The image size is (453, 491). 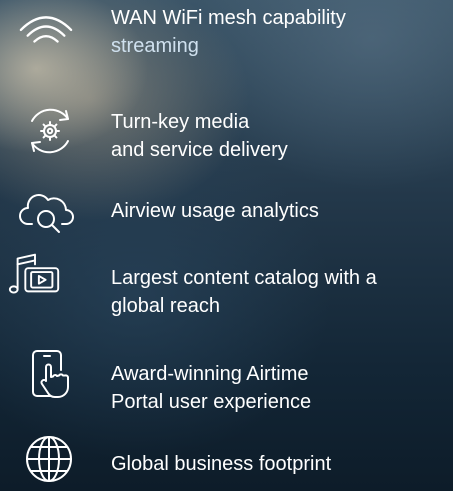 What do you see at coordinates (35, 274) in the screenshot?
I see `music-video-icon` at bounding box center [35, 274].